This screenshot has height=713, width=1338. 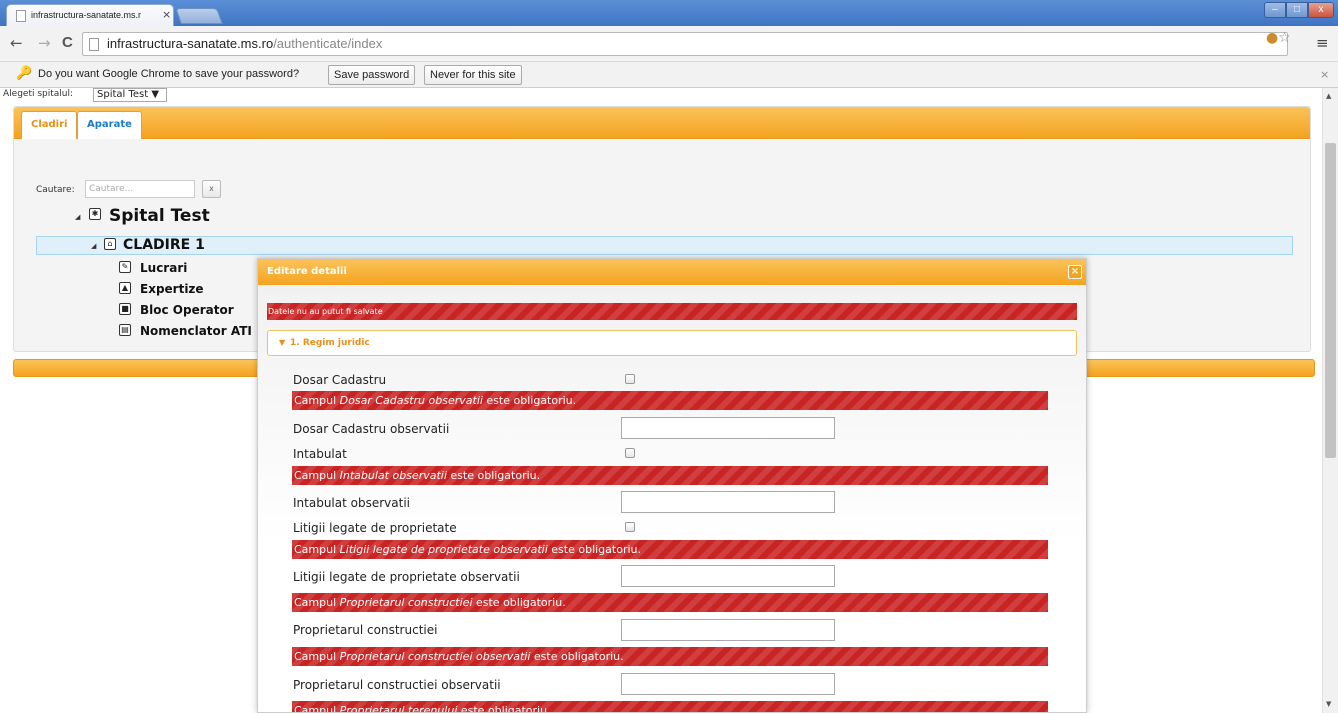 What do you see at coordinates (728, 684) in the screenshot?
I see `proprietarul-constructiei-observatii-input` at bounding box center [728, 684].